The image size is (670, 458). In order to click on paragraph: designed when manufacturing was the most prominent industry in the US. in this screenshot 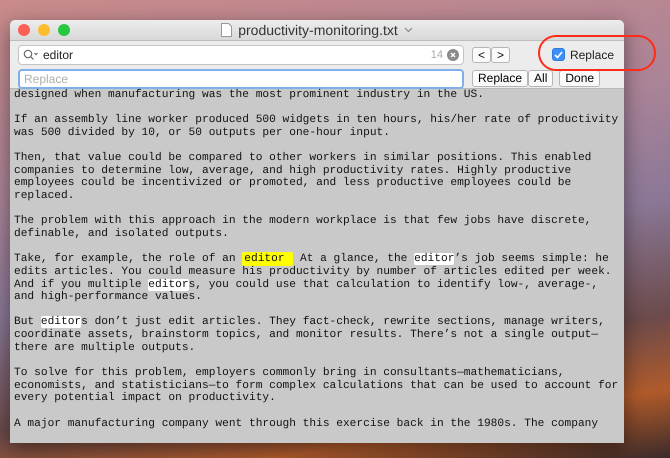, I will do `click(249, 95)`.